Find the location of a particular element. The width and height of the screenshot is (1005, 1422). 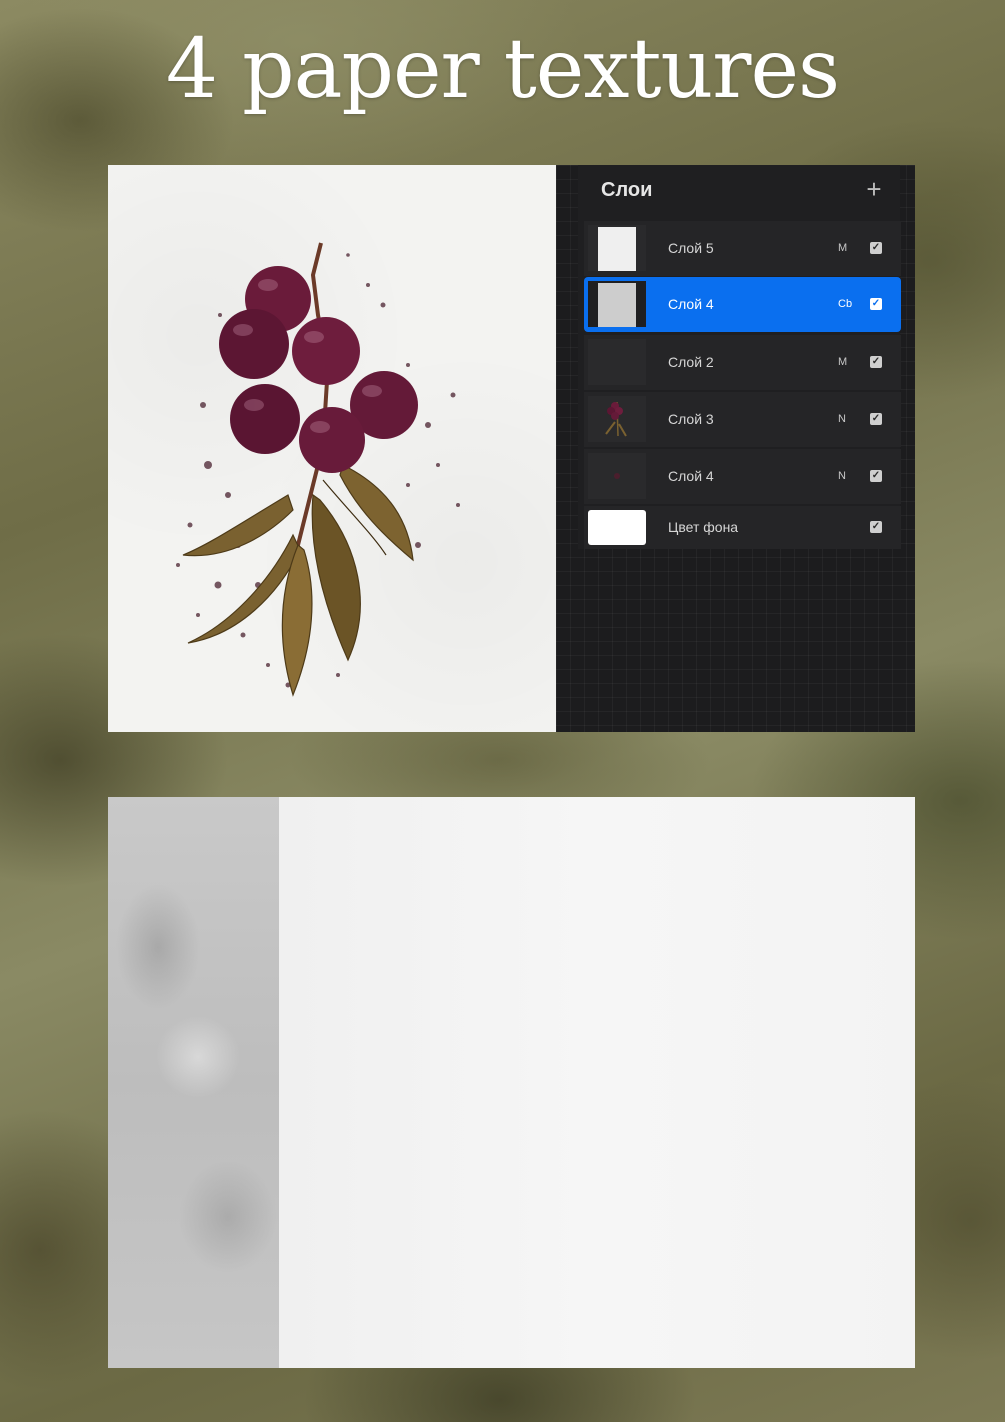

layer-row: Слой 4 N ✓ is located at coordinates (742, 476).